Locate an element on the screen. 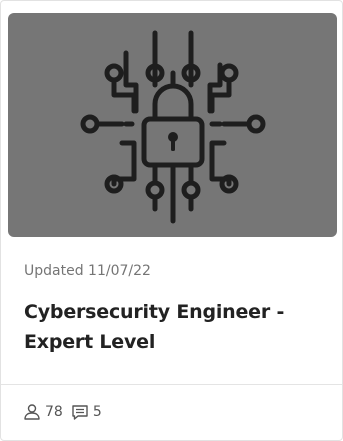 This screenshot has width=343, height=441. members-count: 78 is located at coordinates (54, 412).